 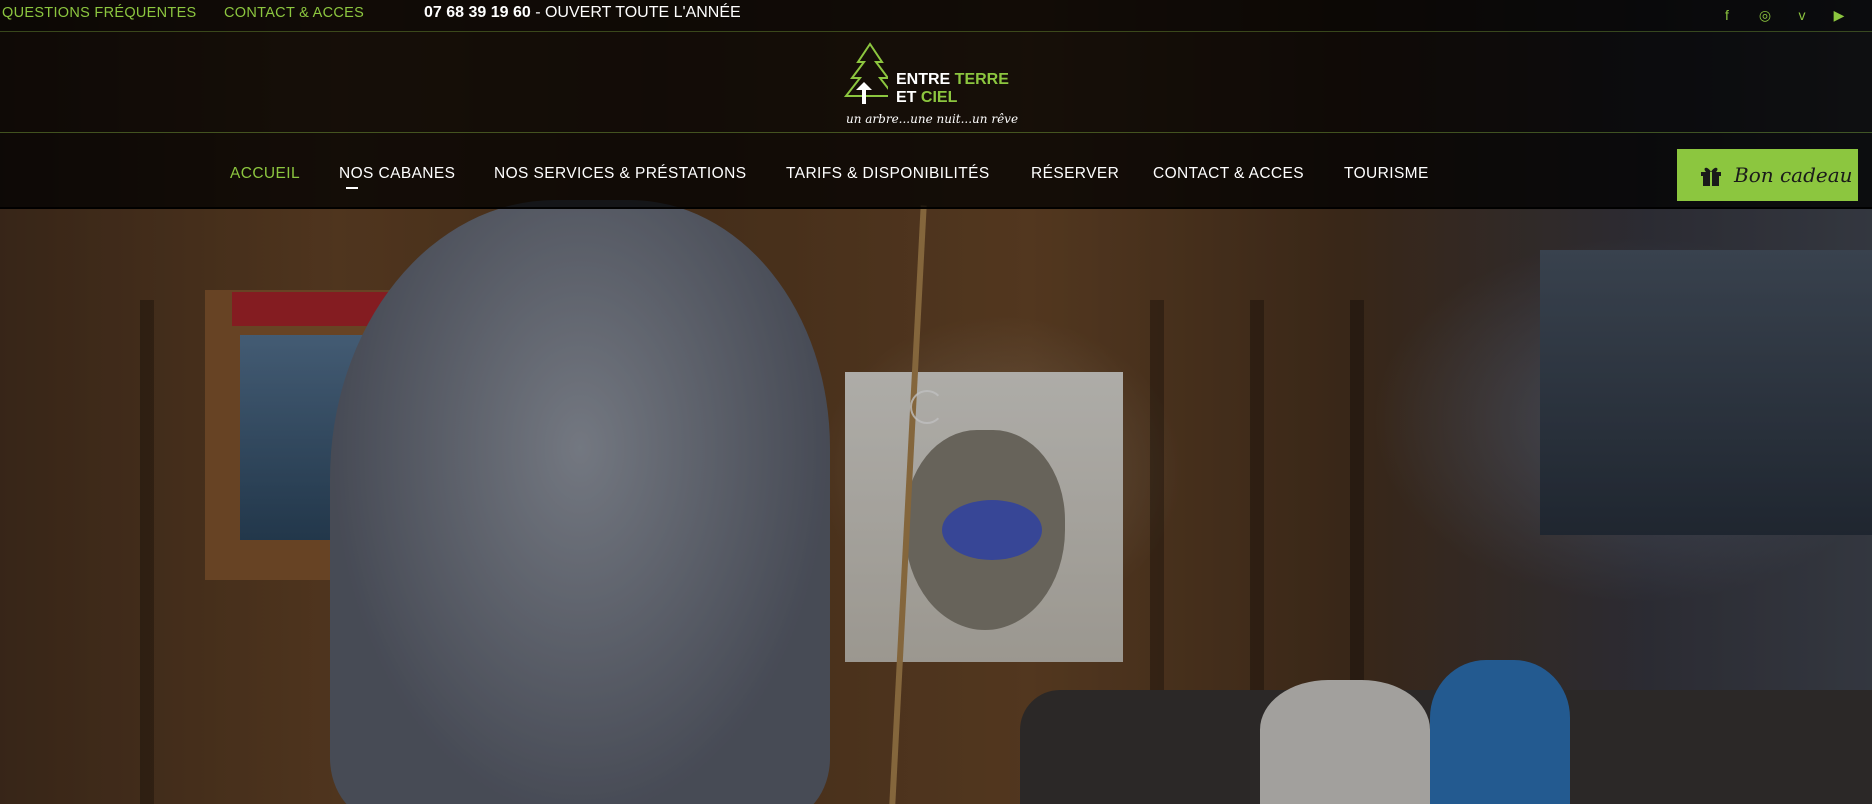 What do you see at coordinates (294, 13) in the screenshot?
I see `top-contact-link: CONTACT & ACCES` at bounding box center [294, 13].